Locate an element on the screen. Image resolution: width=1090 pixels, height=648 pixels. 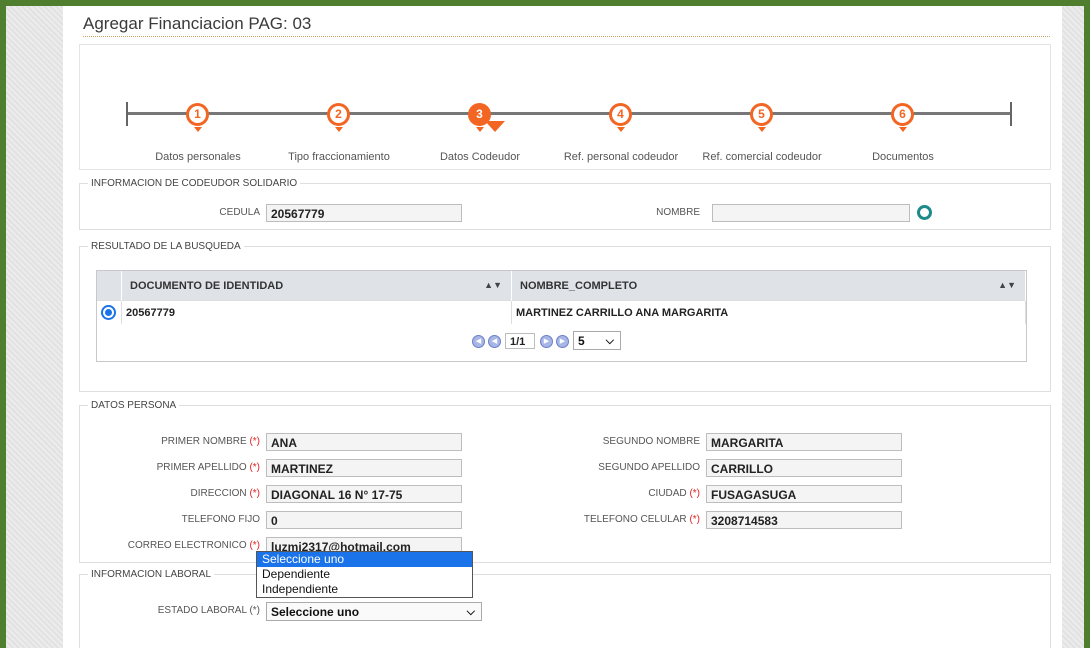
cedula-input: 20567779 is located at coordinates (364, 213).